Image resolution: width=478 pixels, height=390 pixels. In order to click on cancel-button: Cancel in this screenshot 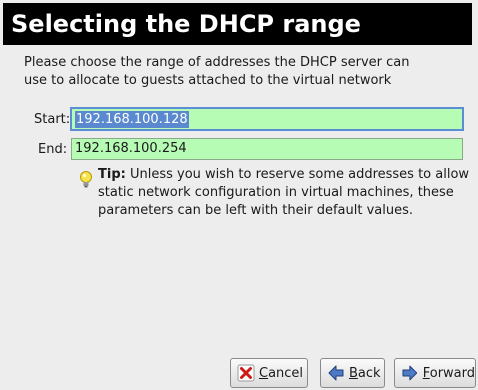, I will do `click(269, 373)`.